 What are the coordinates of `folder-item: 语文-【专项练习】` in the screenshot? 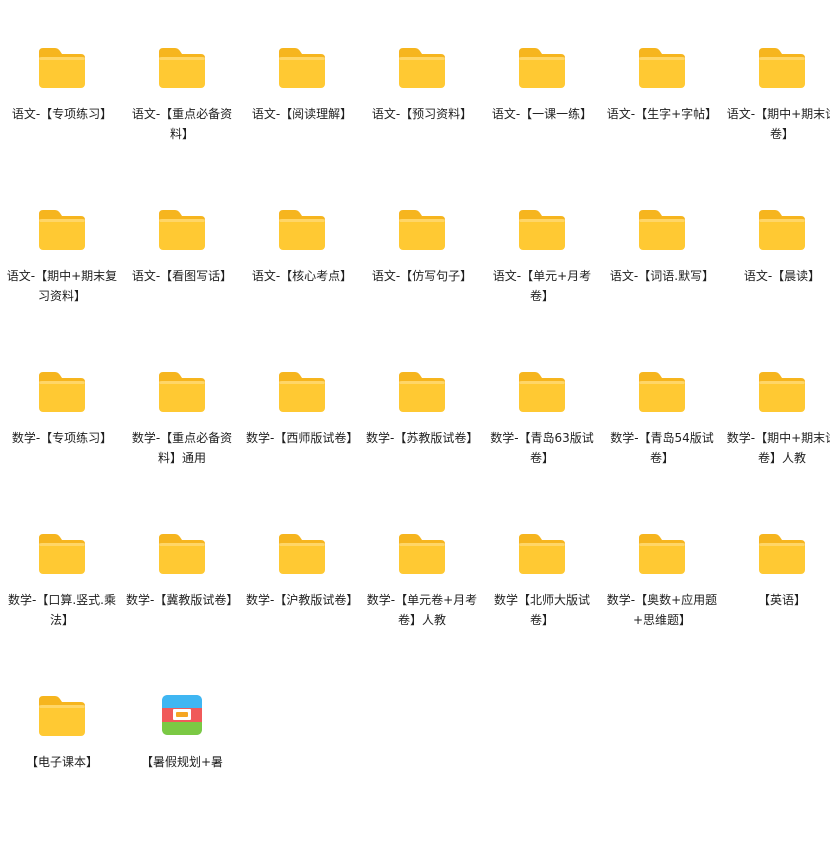 It's located at (62, 121).